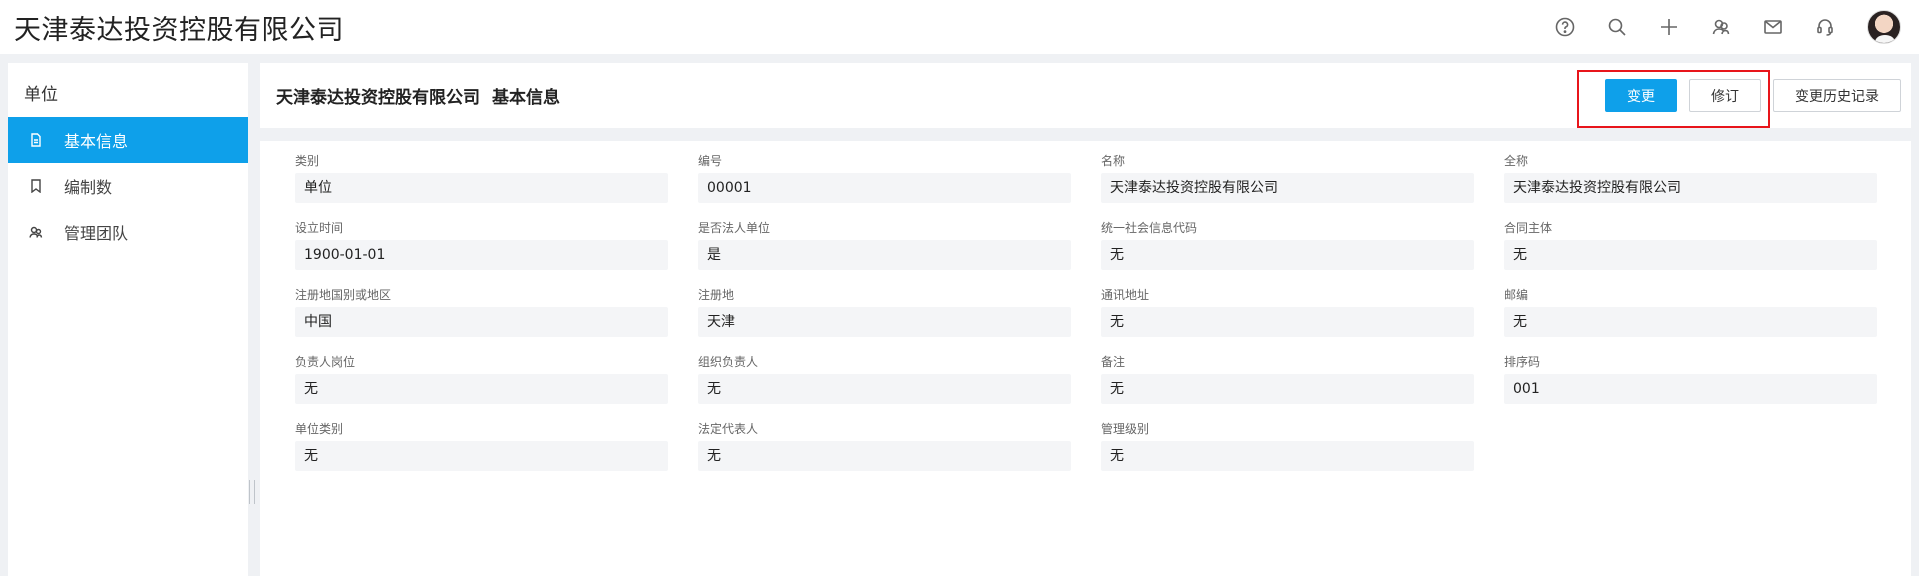 The height and width of the screenshot is (576, 1919). I want to click on field-label: 全称, so click(1516, 161).